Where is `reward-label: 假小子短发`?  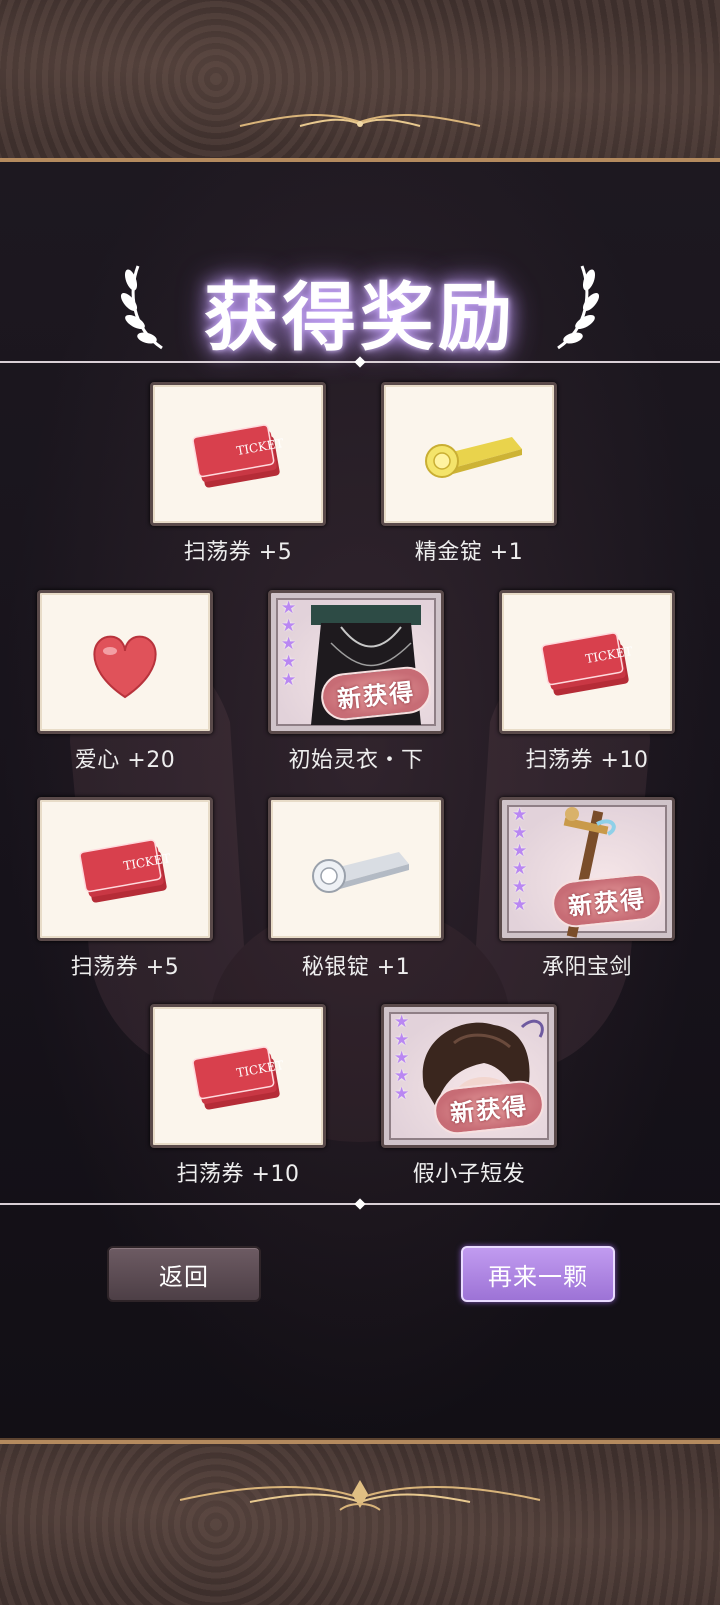 reward-label: 假小子短发 is located at coordinates (469, 1174).